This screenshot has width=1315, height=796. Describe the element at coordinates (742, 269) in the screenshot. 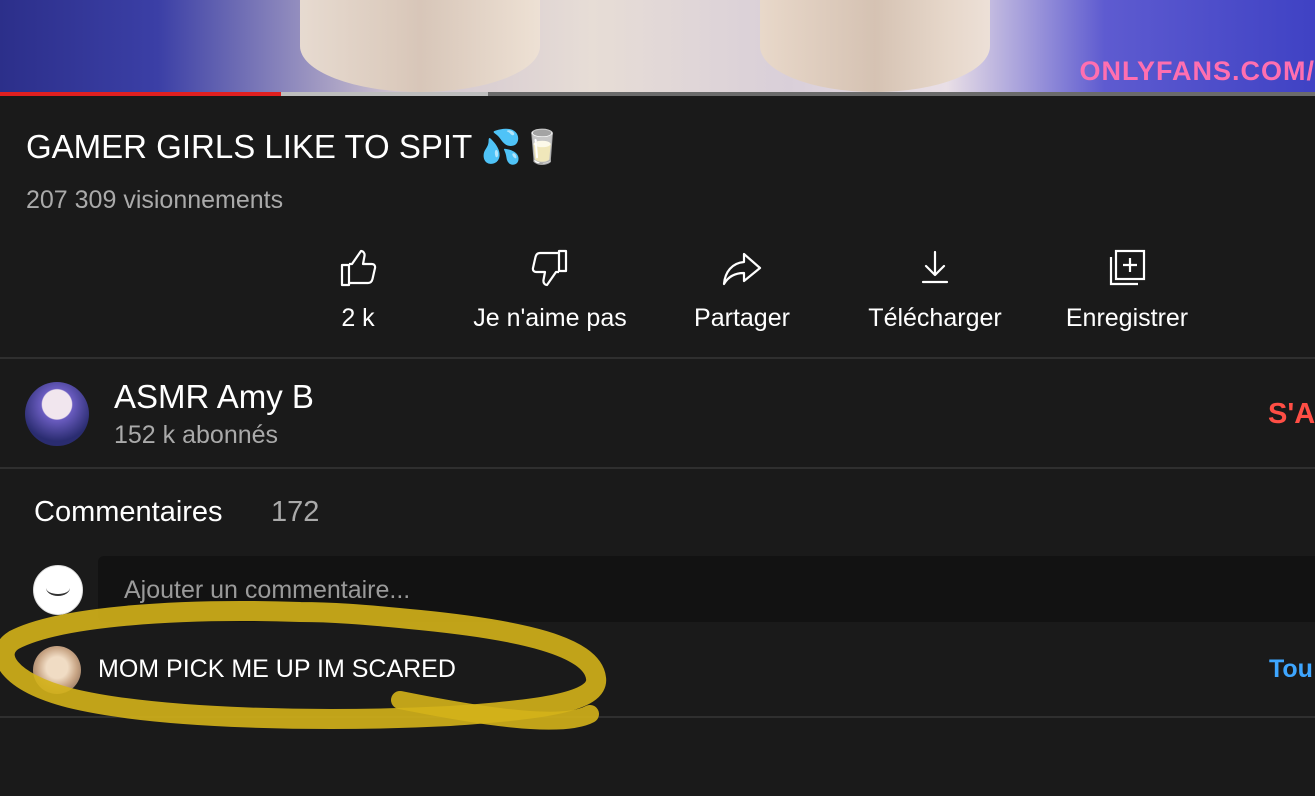

I see `share-arrow-icon` at that location.